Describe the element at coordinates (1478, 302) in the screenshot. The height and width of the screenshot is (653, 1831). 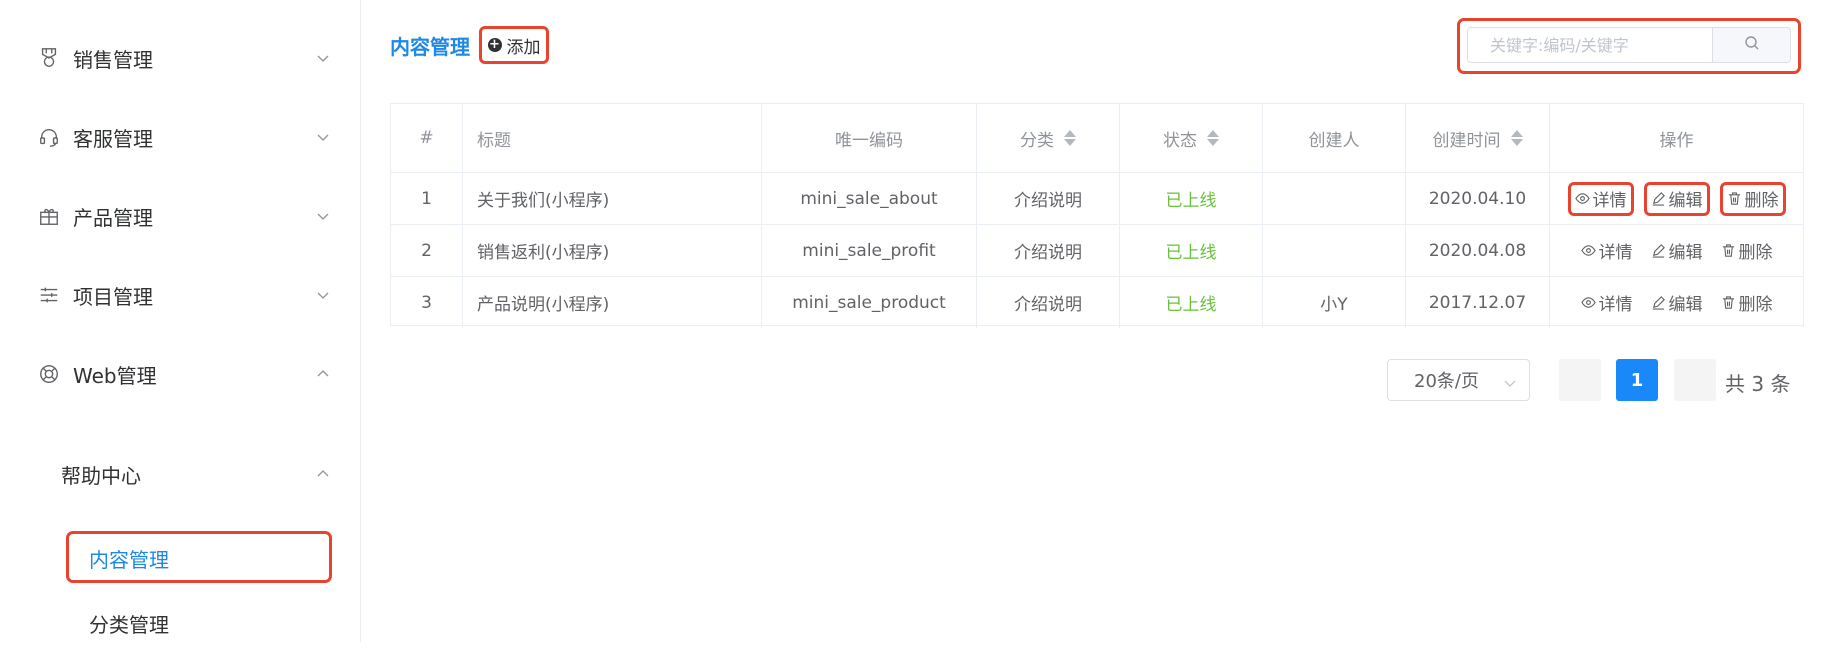
I see `cell-created: 2017.12.07` at that location.